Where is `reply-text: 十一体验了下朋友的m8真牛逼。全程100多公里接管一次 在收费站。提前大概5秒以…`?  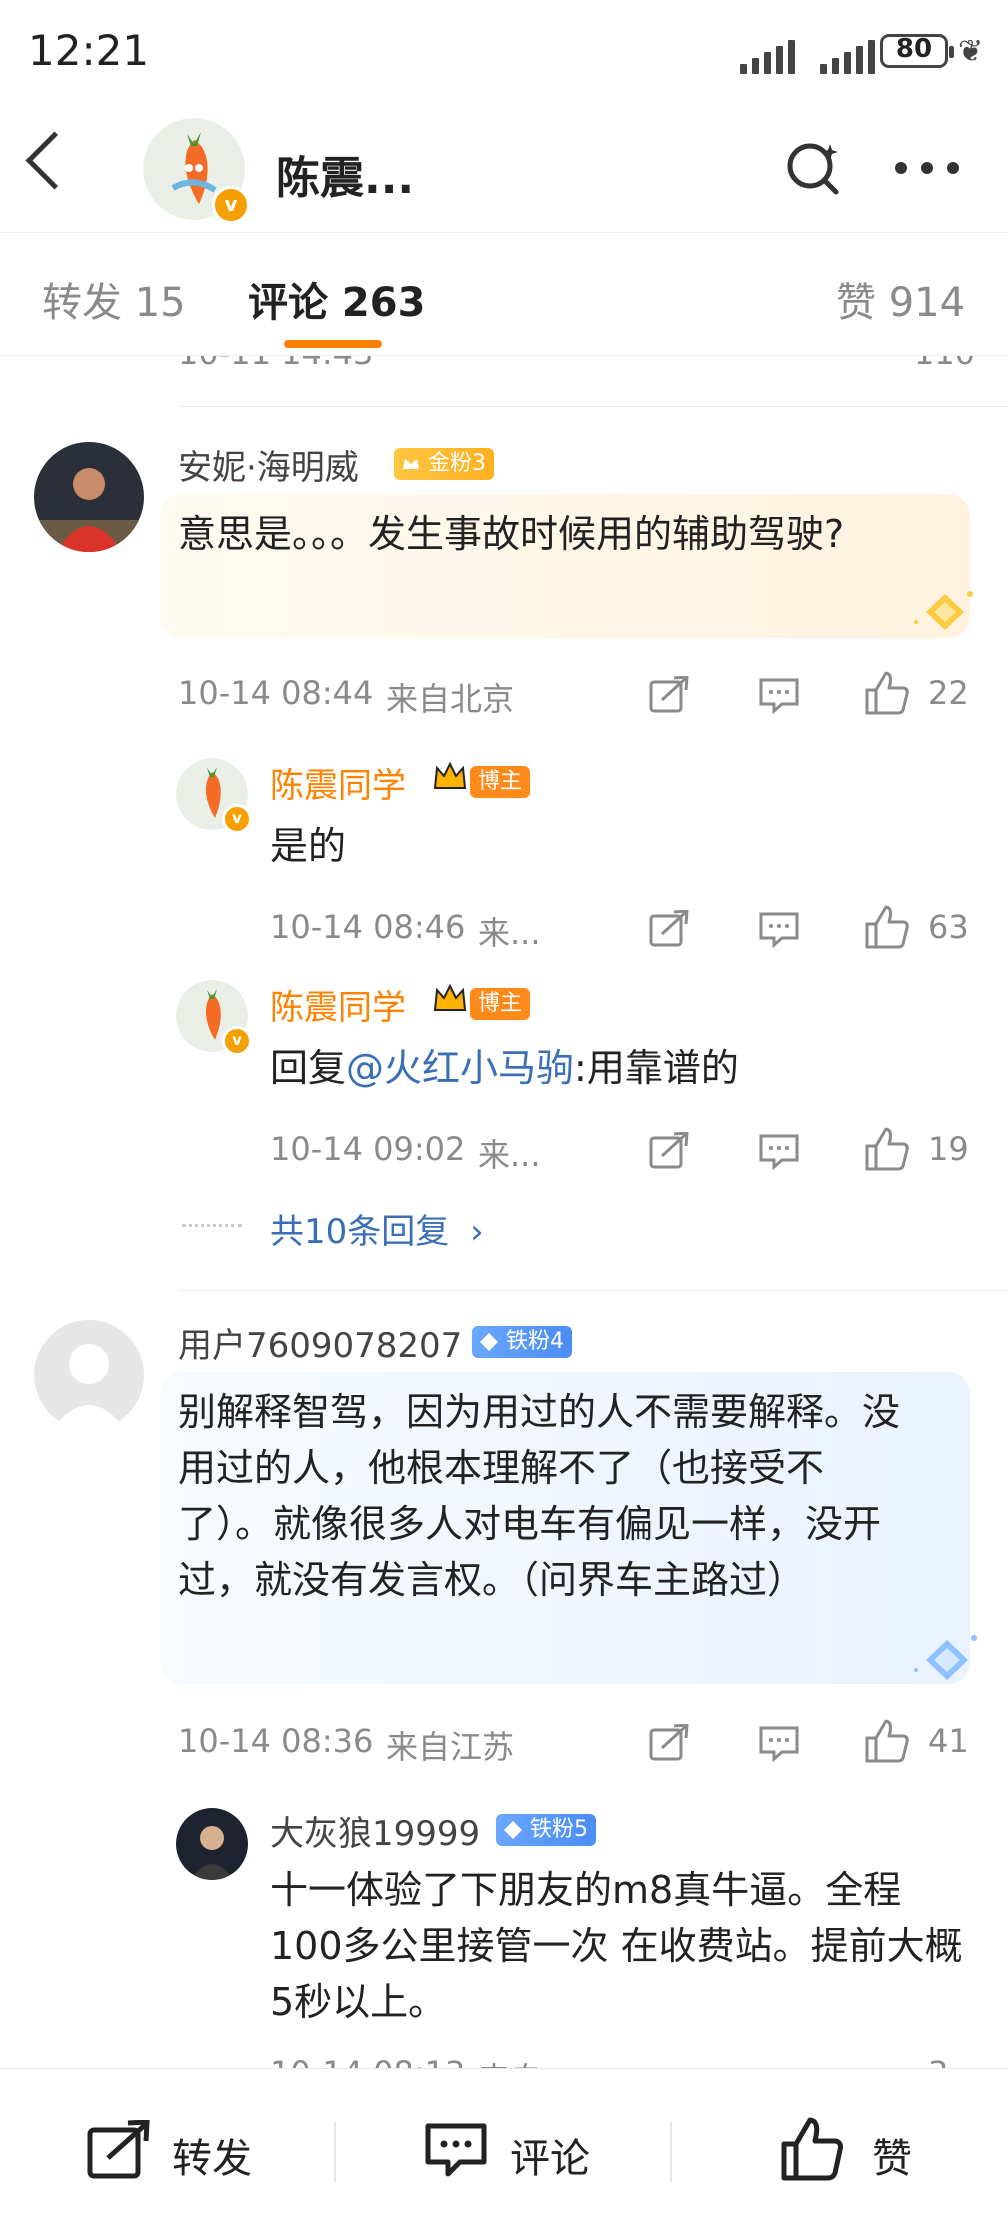 reply-text: 十一体验了下朋友的m8真牛逼。全程100多公里接管一次 在收费站。提前大概5秒以… is located at coordinates (616, 1946).